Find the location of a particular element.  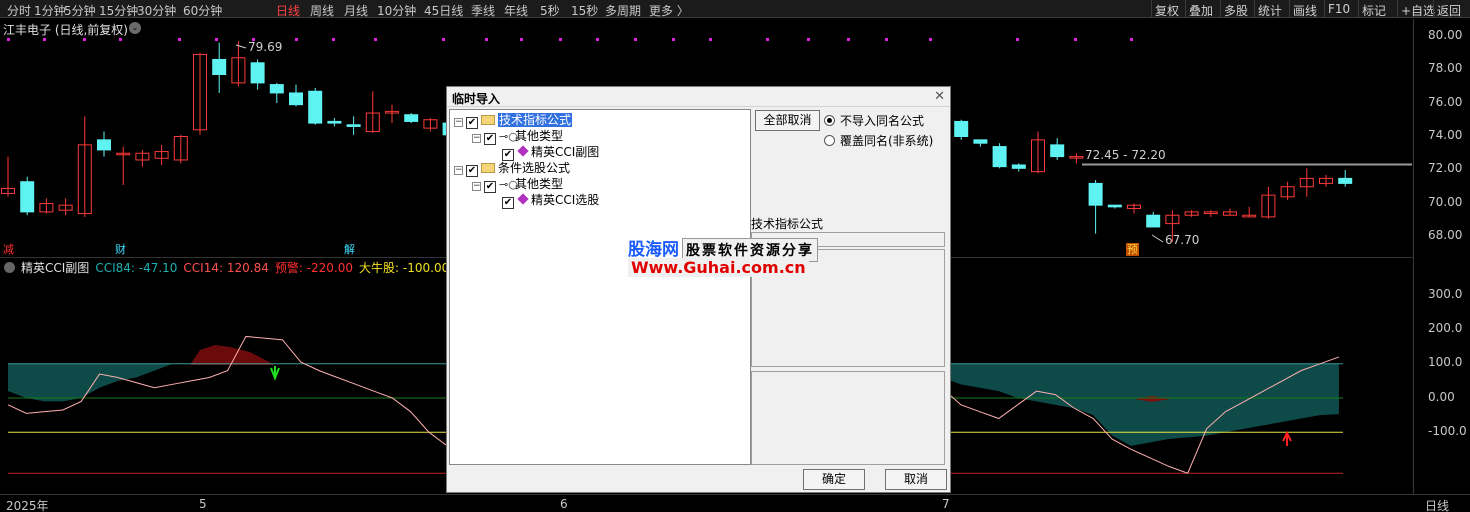

period-tab-10: 45日线 is located at coordinates (443, 10).